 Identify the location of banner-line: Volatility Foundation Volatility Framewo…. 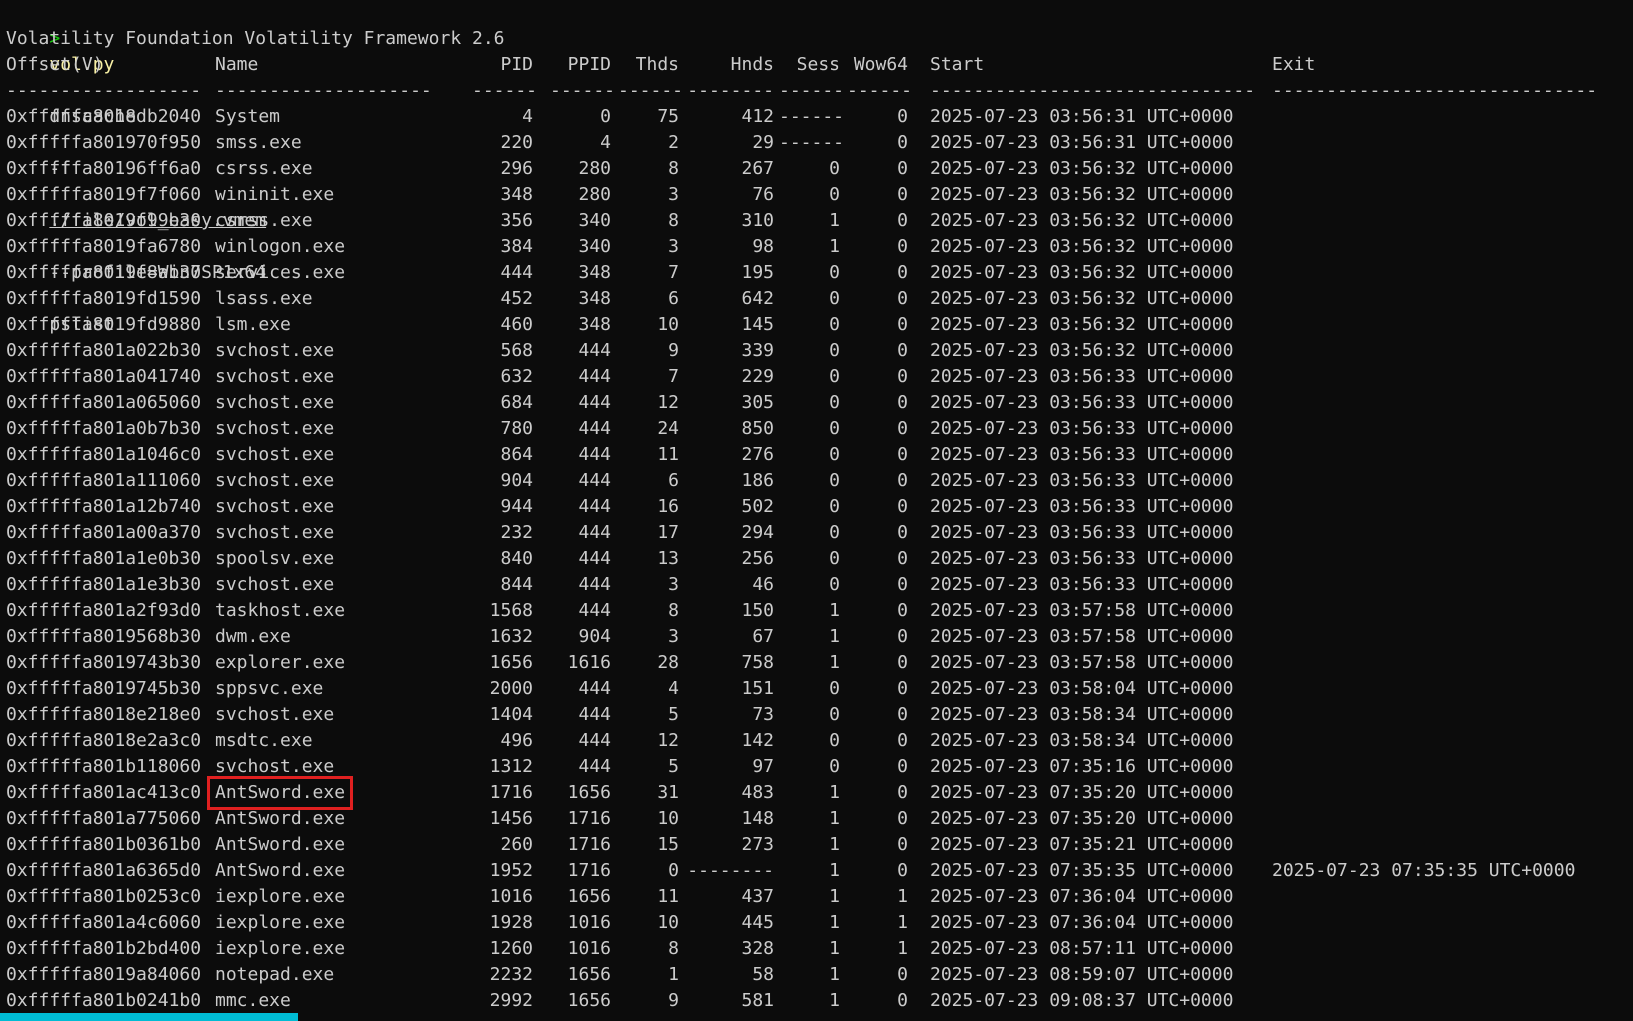
(255, 38).